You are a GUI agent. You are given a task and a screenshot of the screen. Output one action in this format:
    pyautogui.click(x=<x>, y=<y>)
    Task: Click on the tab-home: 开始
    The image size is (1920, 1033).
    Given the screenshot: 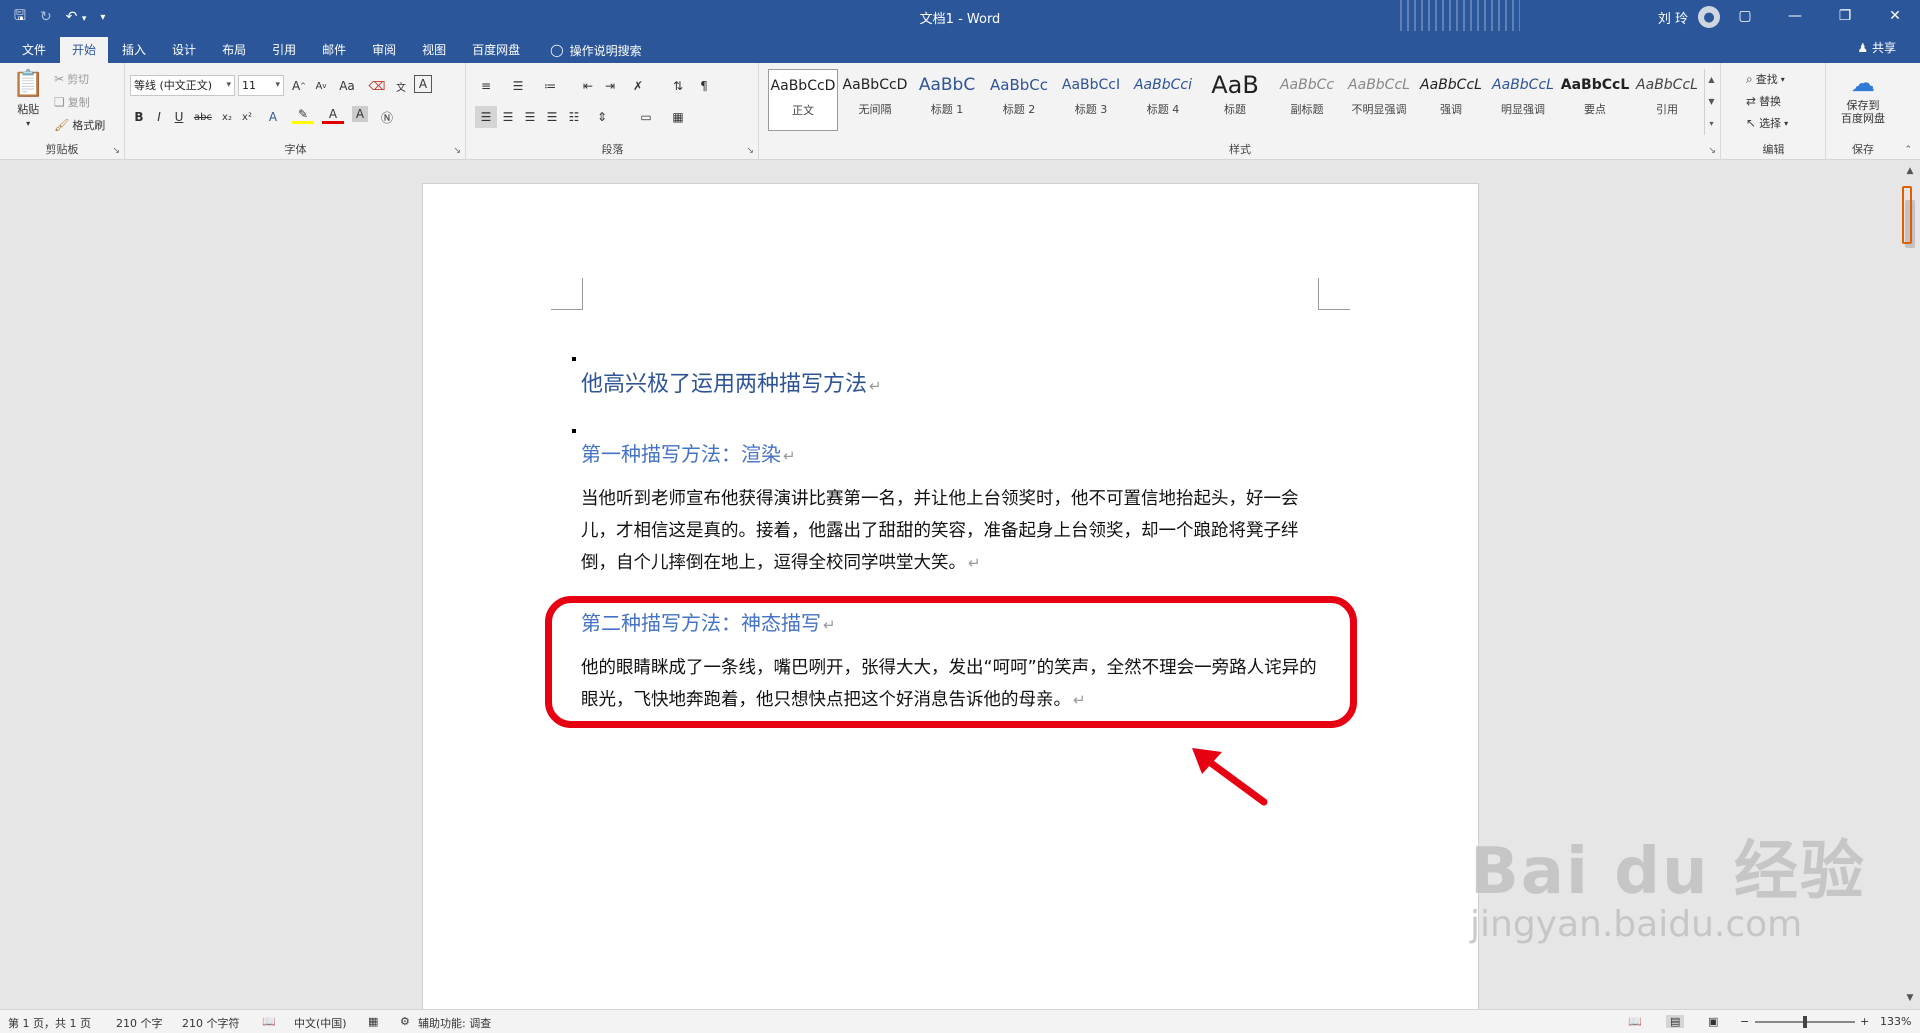 What is the action you would take?
    pyautogui.click(x=84, y=50)
    